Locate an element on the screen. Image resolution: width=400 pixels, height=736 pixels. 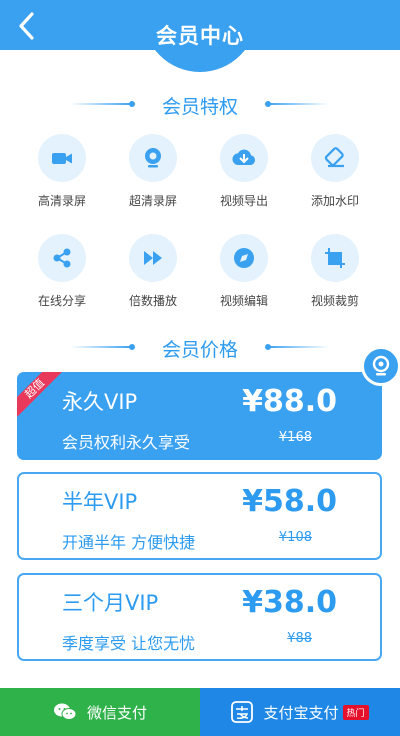
alipay-button: 支付宝支付 热门 is located at coordinates (300, 712).